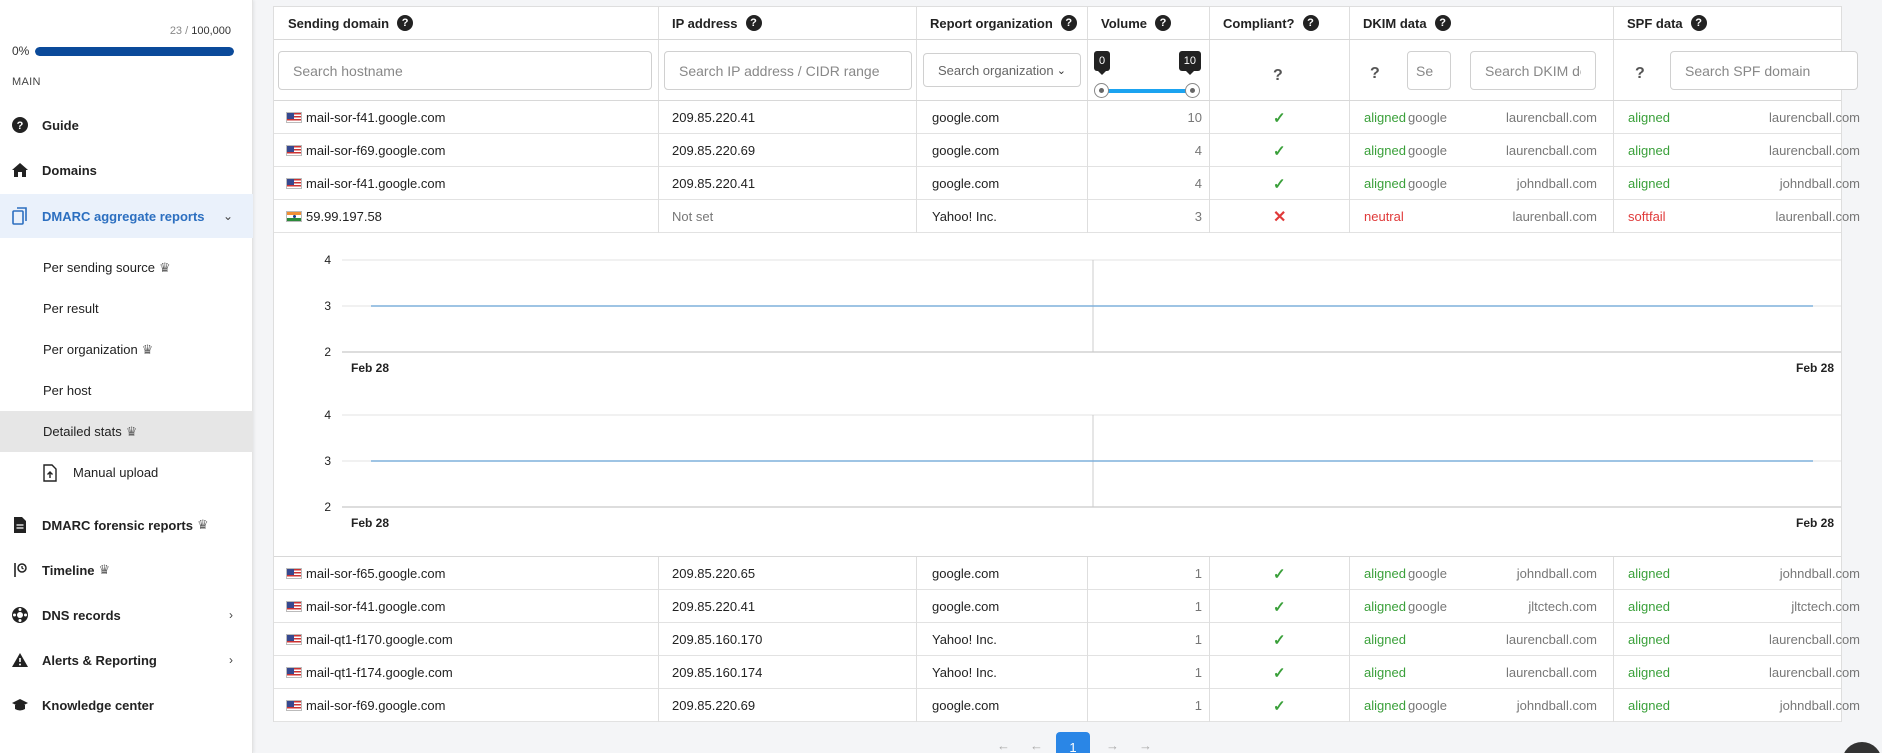 This screenshot has height=753, width=1882. I want to click on header-report-organization: Report organization?, so click(1001, 23).